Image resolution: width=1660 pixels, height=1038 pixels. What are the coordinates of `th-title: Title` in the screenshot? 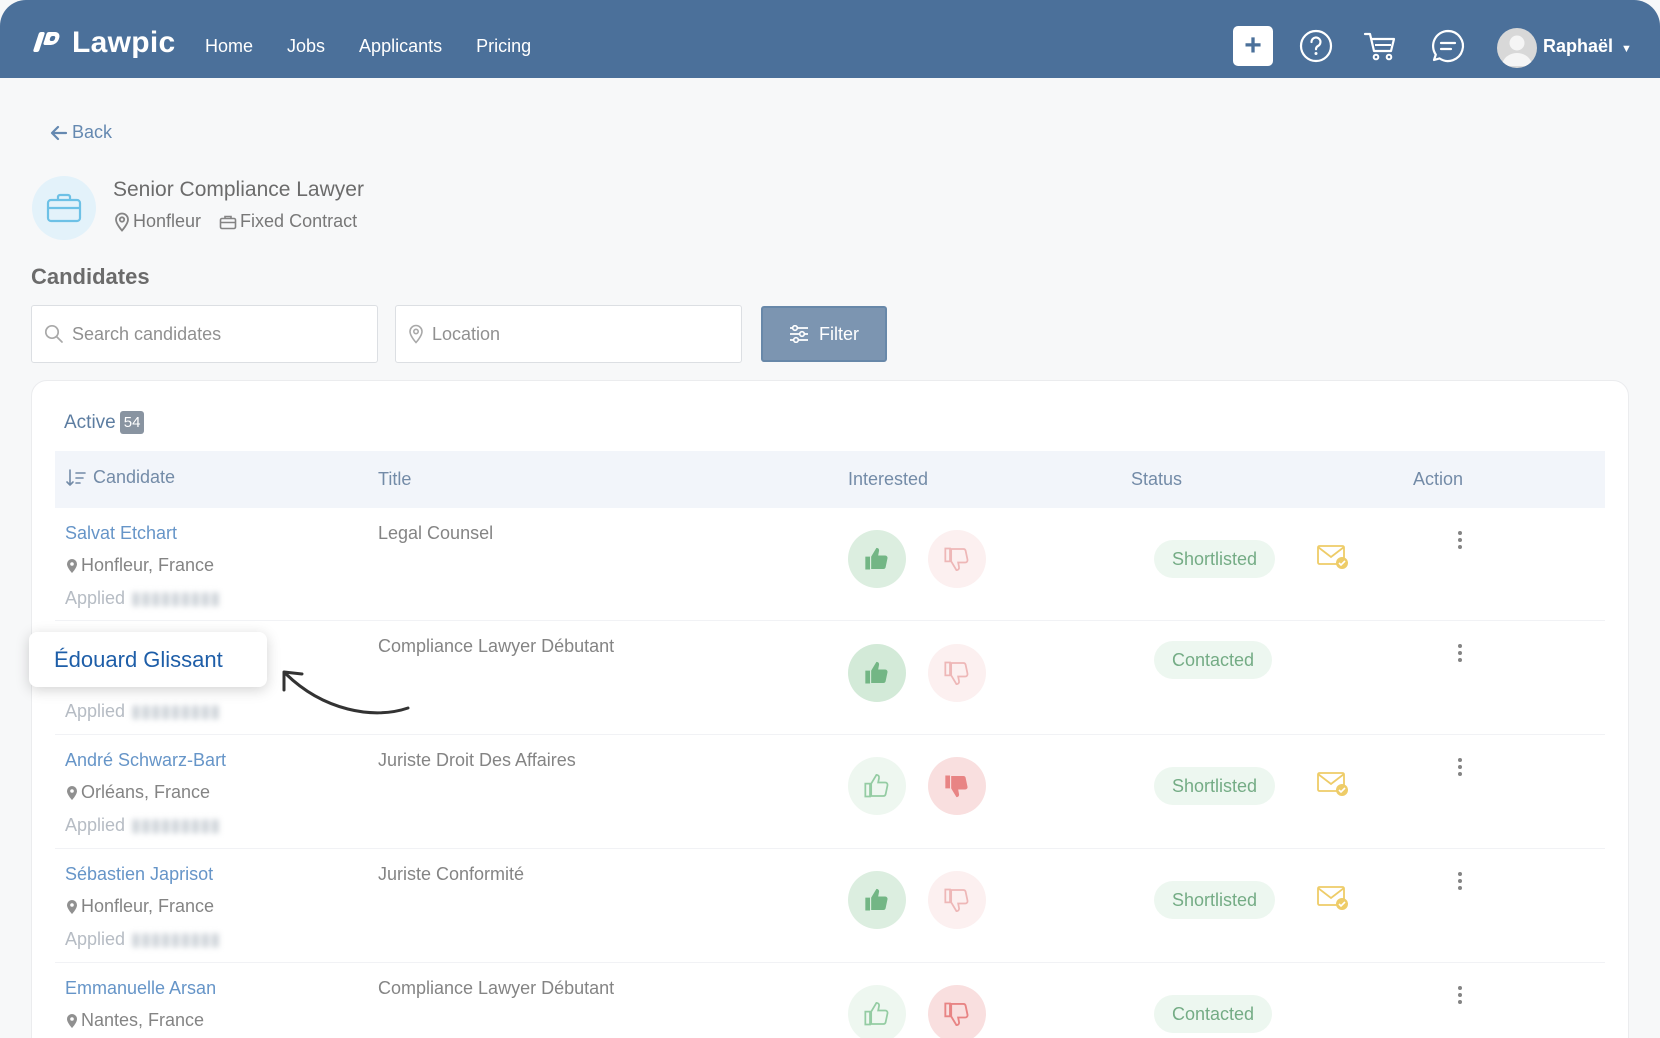 It's located at (395, 479).